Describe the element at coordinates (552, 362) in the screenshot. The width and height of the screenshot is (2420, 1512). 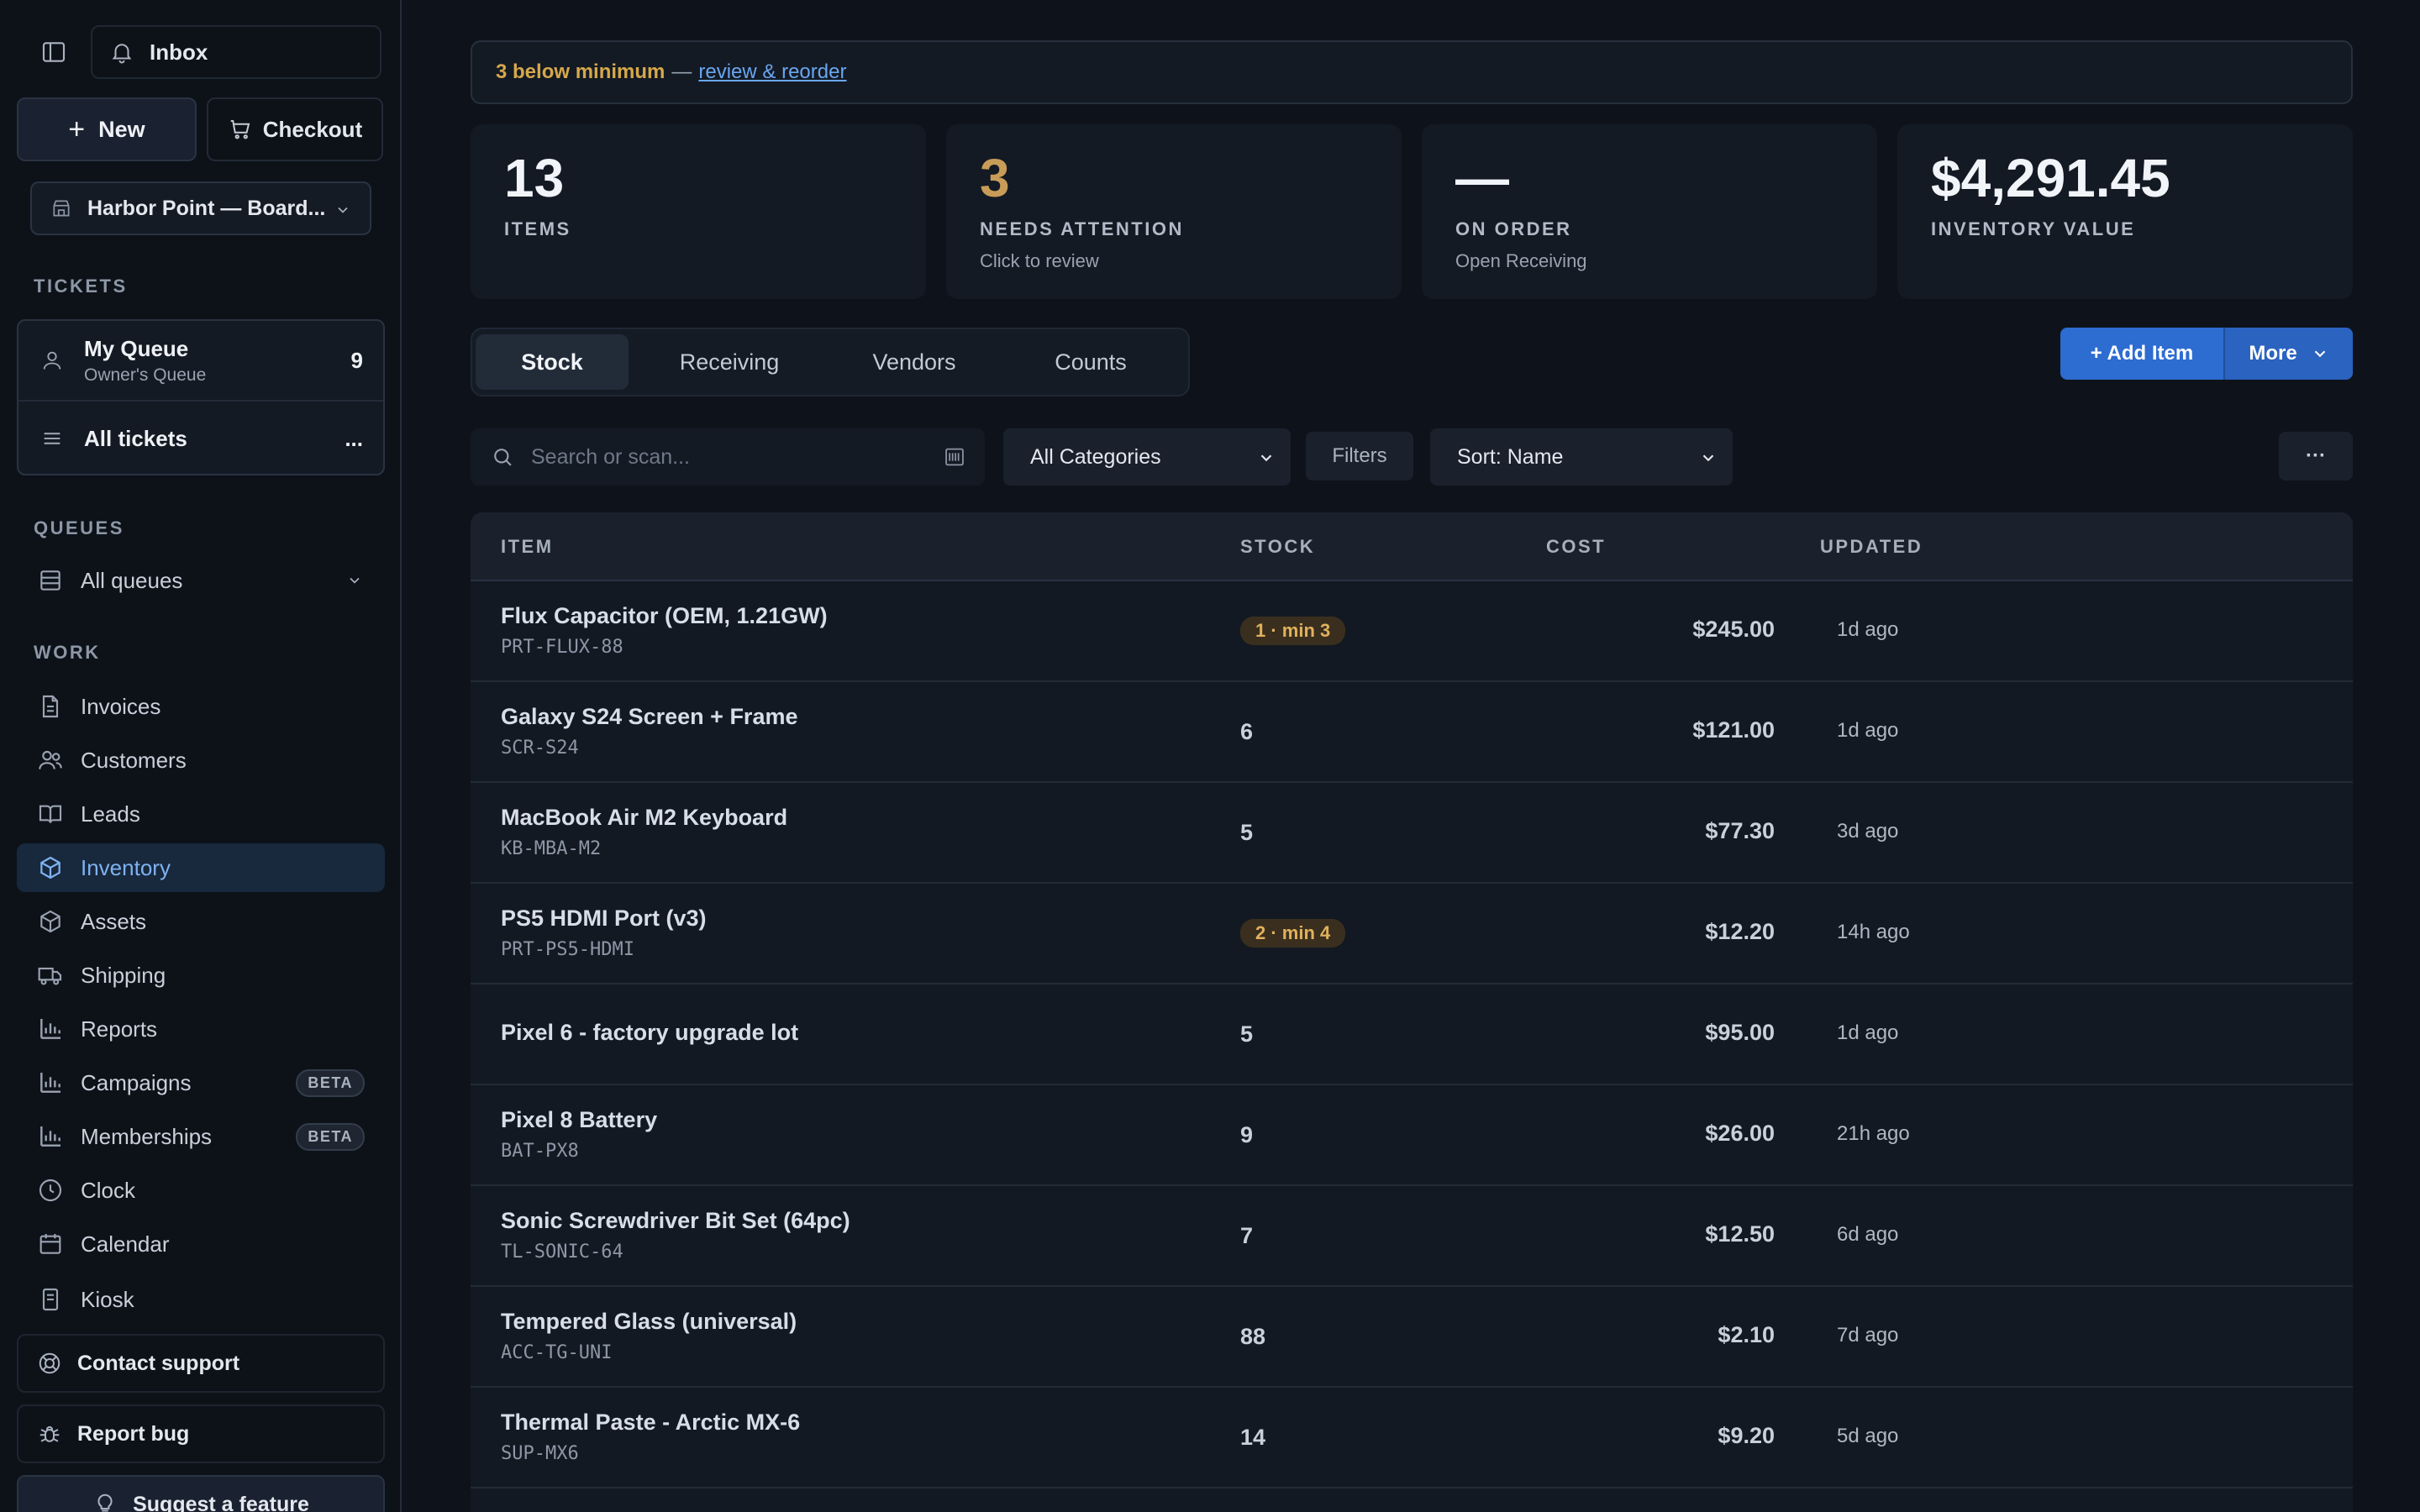
I see `tab-stock: Stock` at that location.